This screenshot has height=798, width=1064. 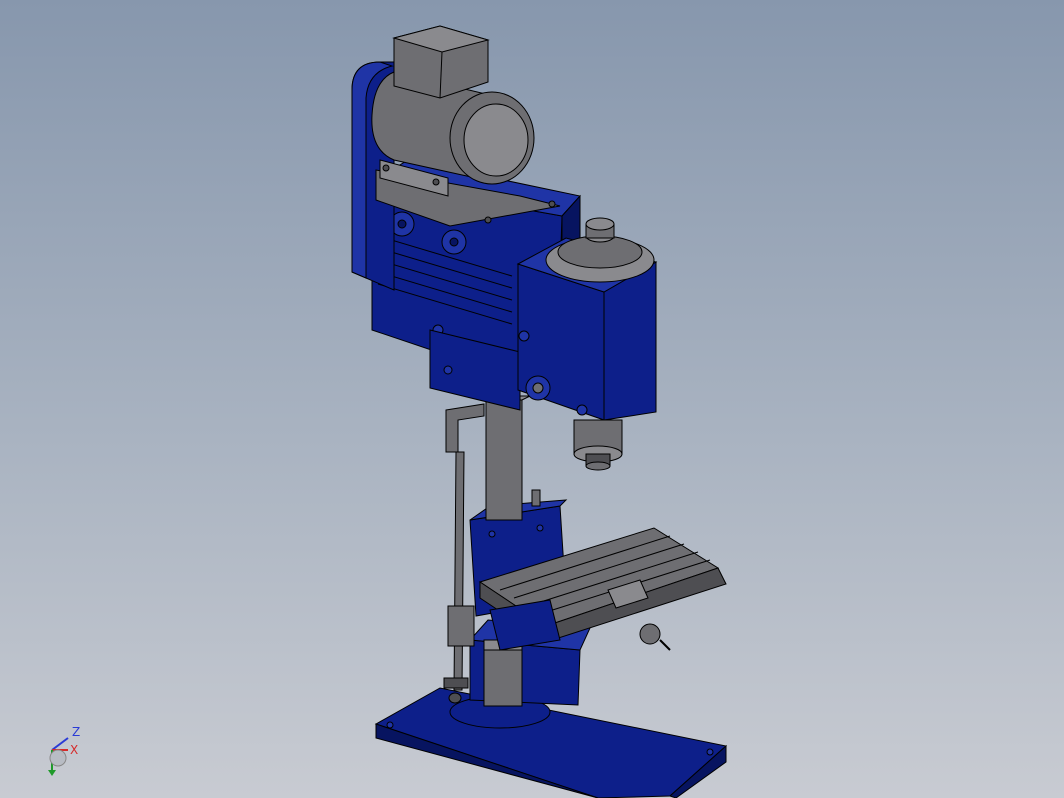 What do you see at coordinates (508, 458) in the screenshot?
I see `main-column` at bounding box center [508, 458].